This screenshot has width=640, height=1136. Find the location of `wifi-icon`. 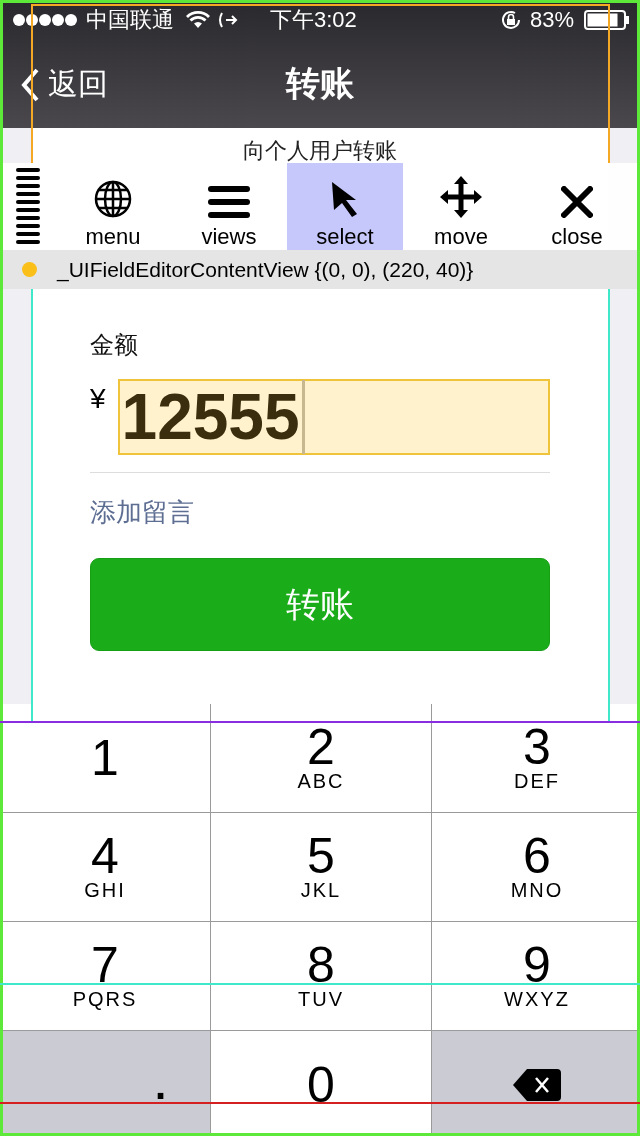

wifi-icon is located at coordinates (198, 20).